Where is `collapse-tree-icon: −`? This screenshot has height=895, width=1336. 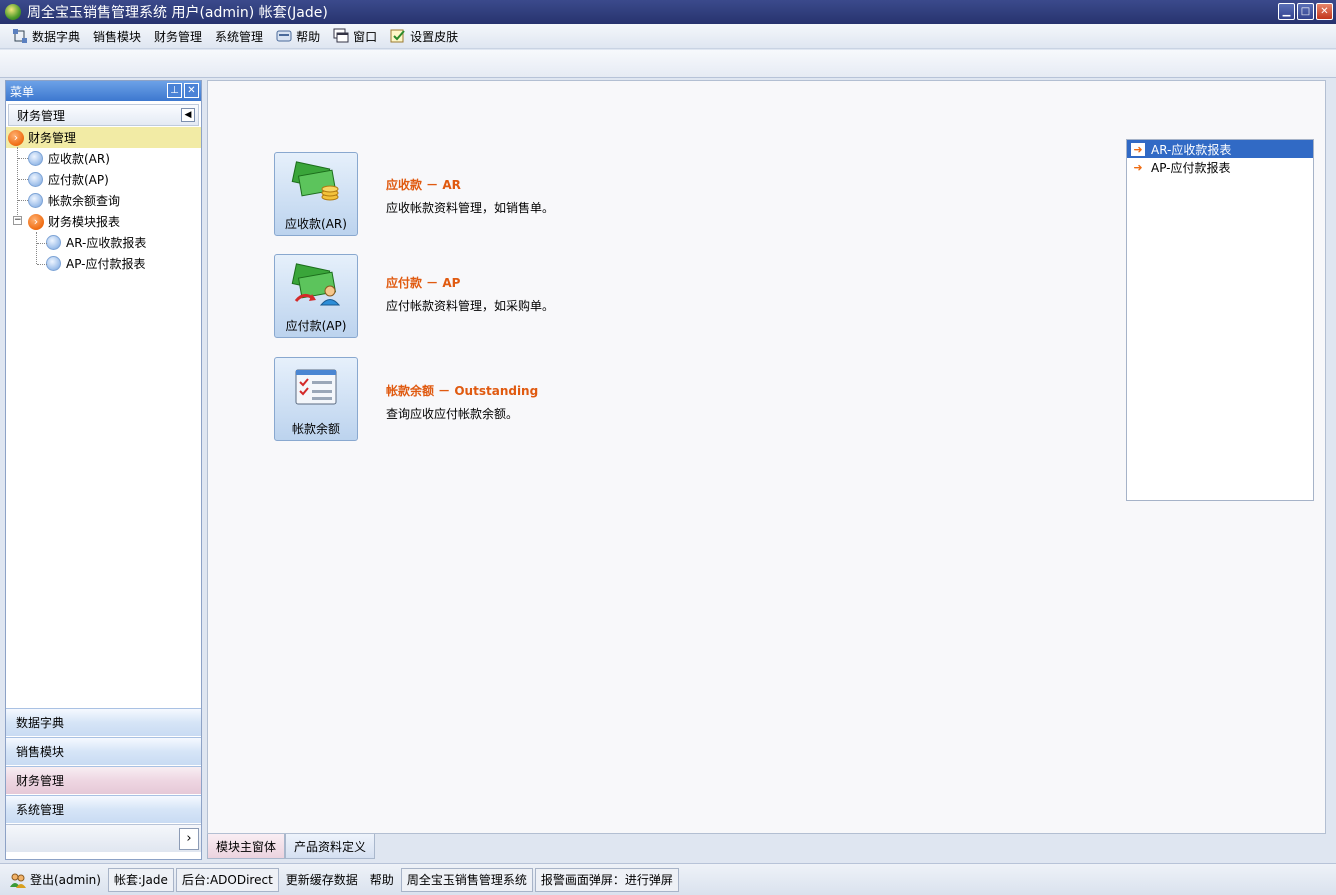
collapse-tree-icon: − is located at coordinates (17, 220).